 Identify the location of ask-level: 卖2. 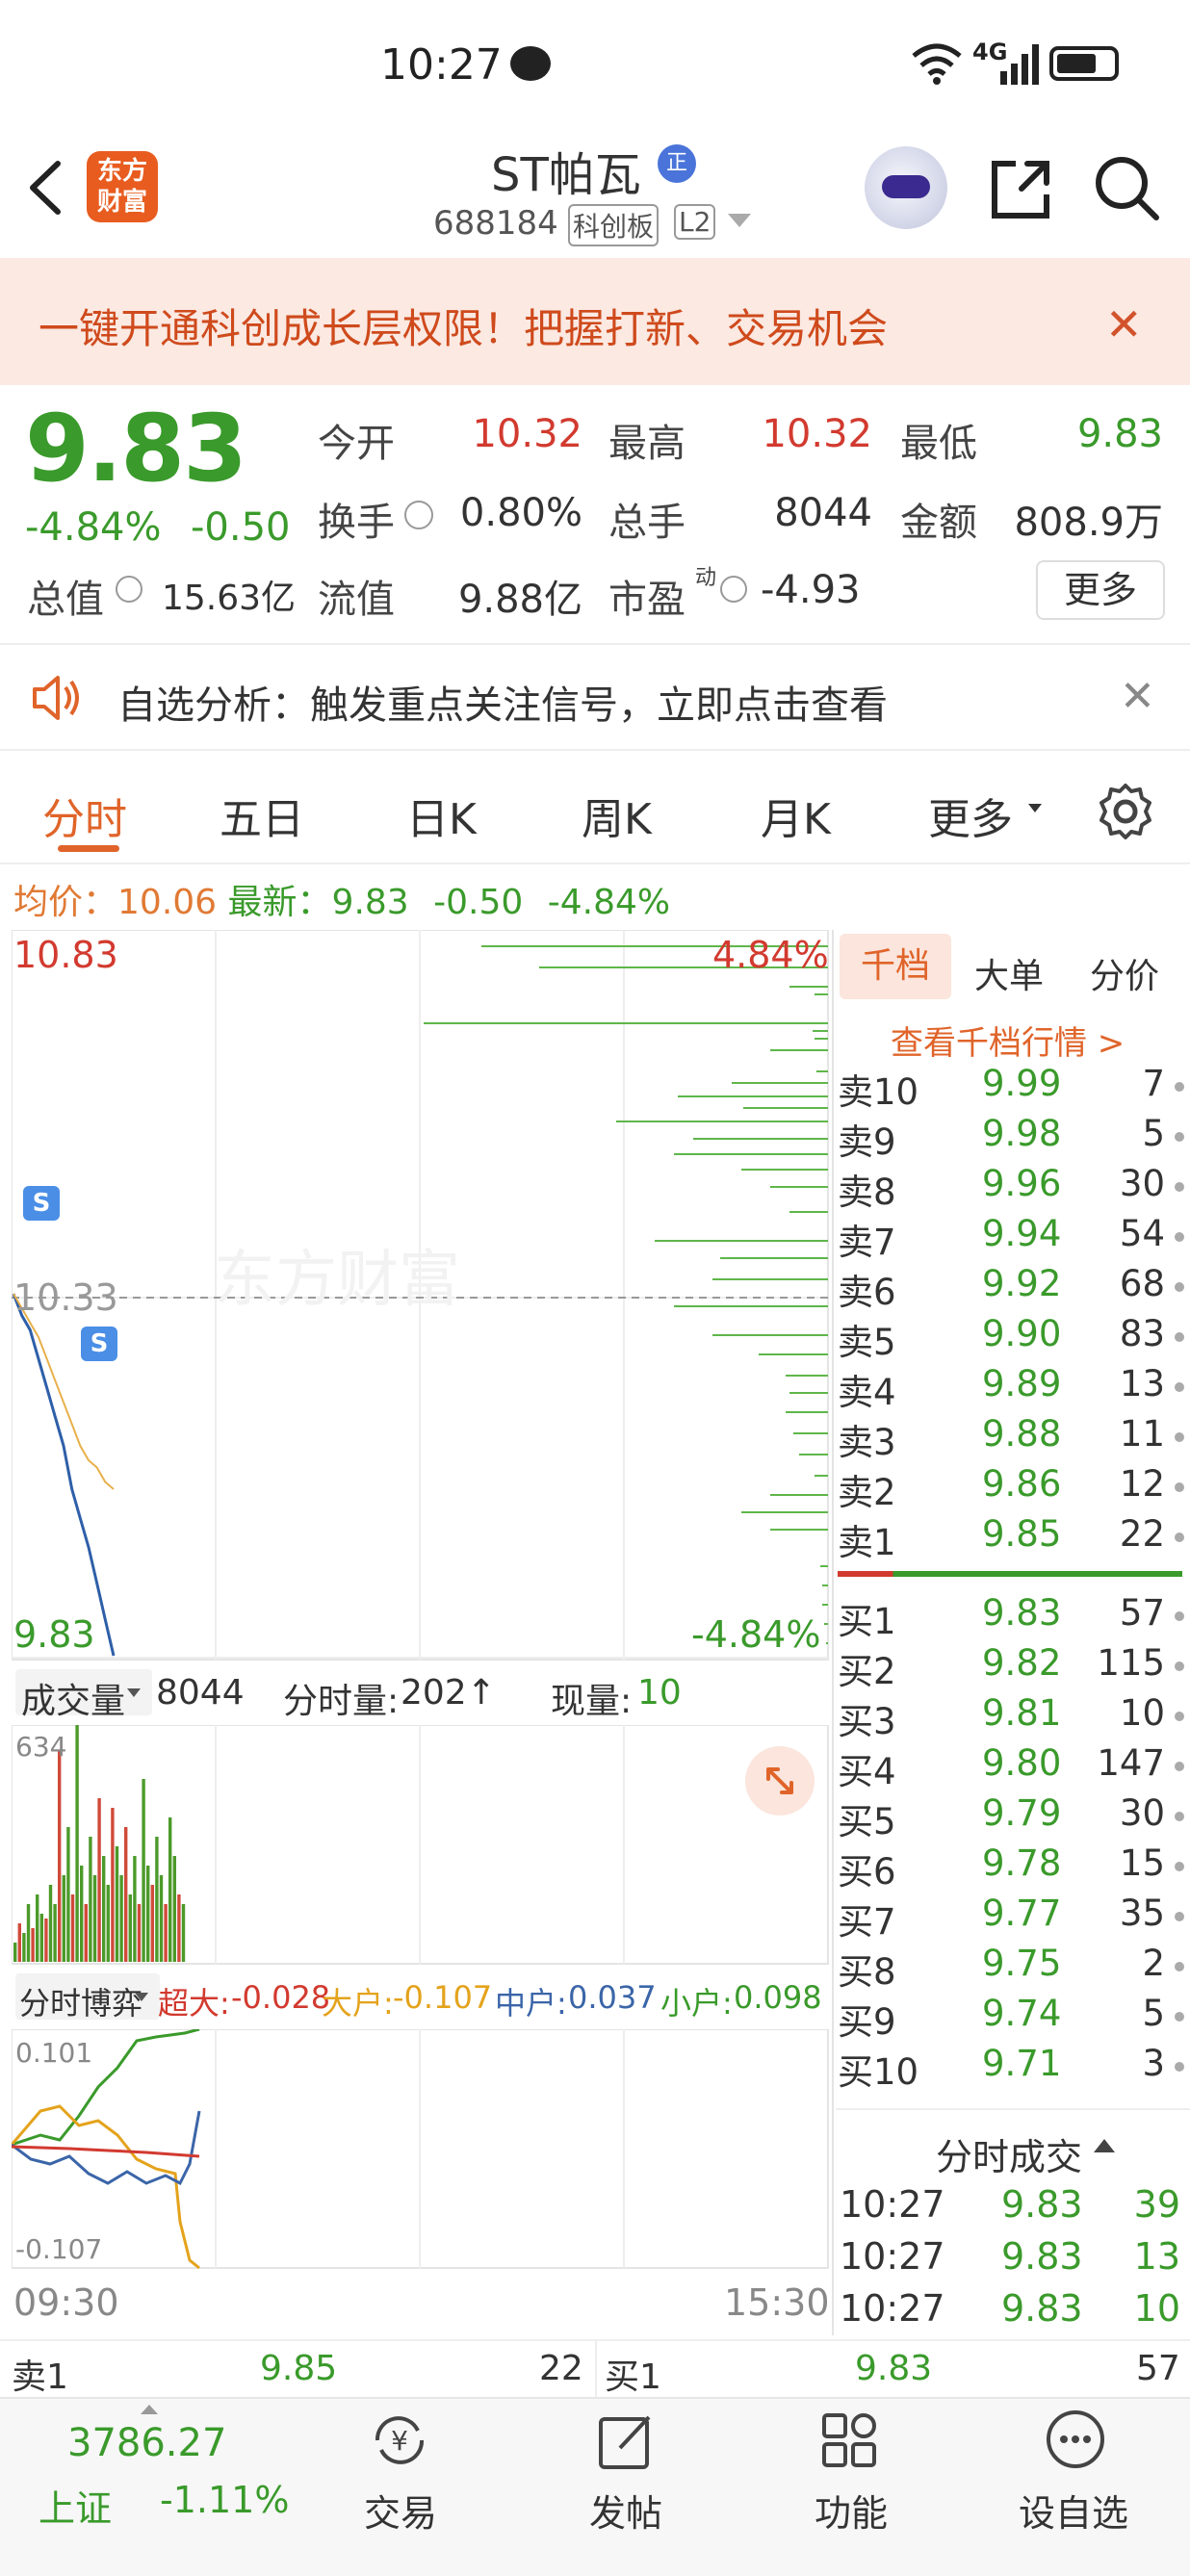
(867, 1493).